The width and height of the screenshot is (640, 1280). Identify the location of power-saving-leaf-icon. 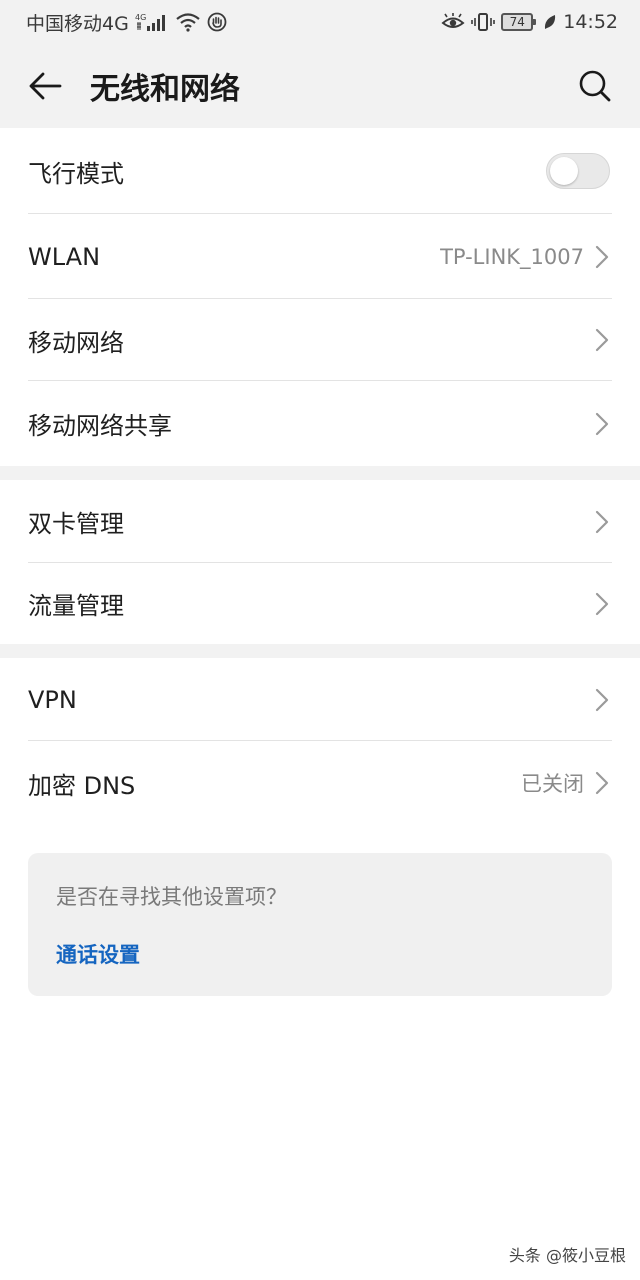
(550, 22).